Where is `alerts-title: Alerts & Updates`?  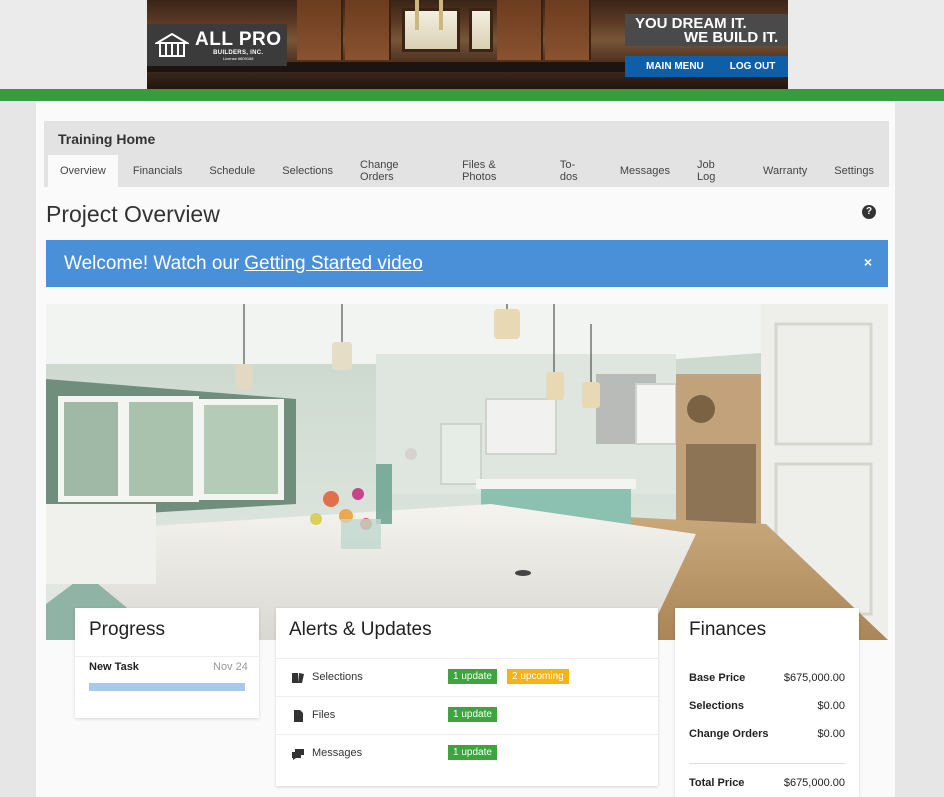
alerts-title: Alerts & Updates is located at coordinates (360, 629).